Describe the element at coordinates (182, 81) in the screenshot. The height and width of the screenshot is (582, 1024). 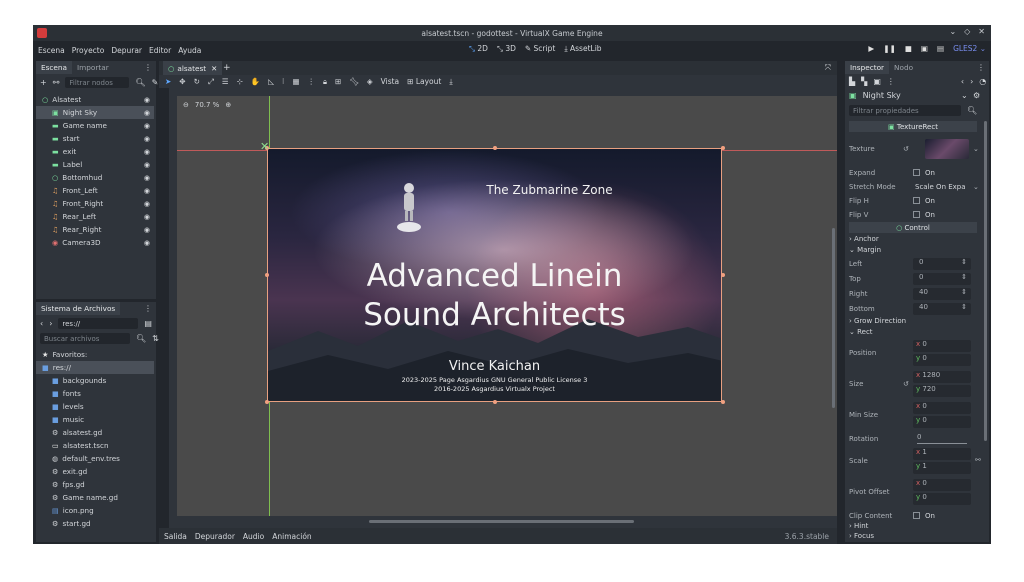
I see `move-tool-icon: ✥` at that location.